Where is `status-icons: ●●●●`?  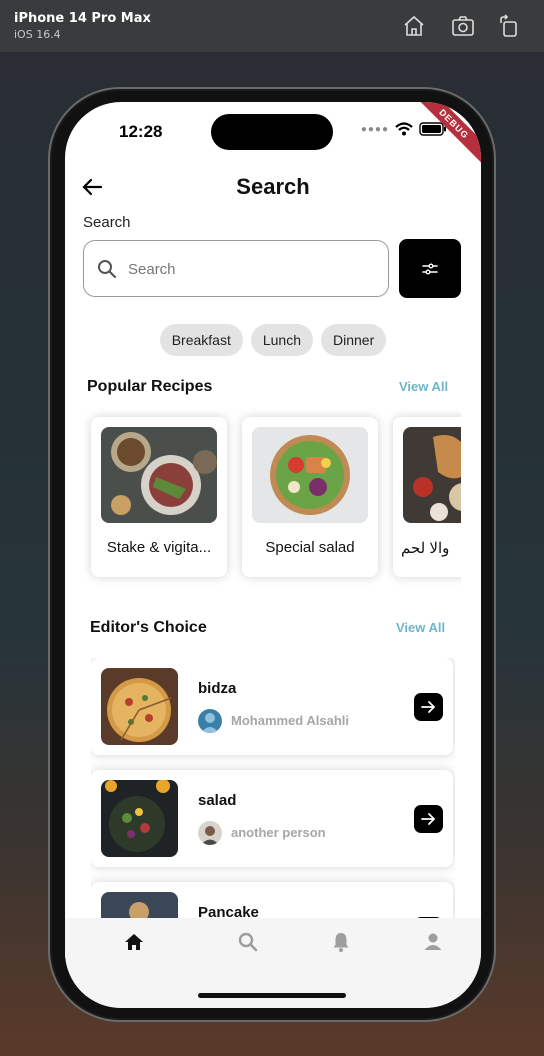 status-icons: ●●●● is located at coordinates (404, 129).